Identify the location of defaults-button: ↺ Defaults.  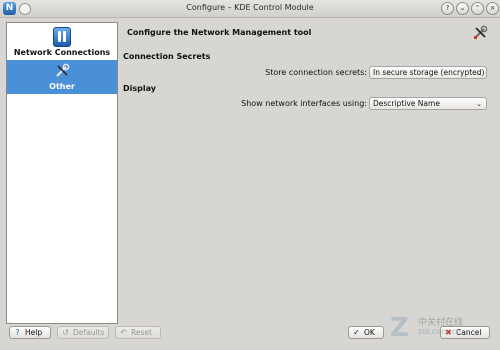
(83, 332).